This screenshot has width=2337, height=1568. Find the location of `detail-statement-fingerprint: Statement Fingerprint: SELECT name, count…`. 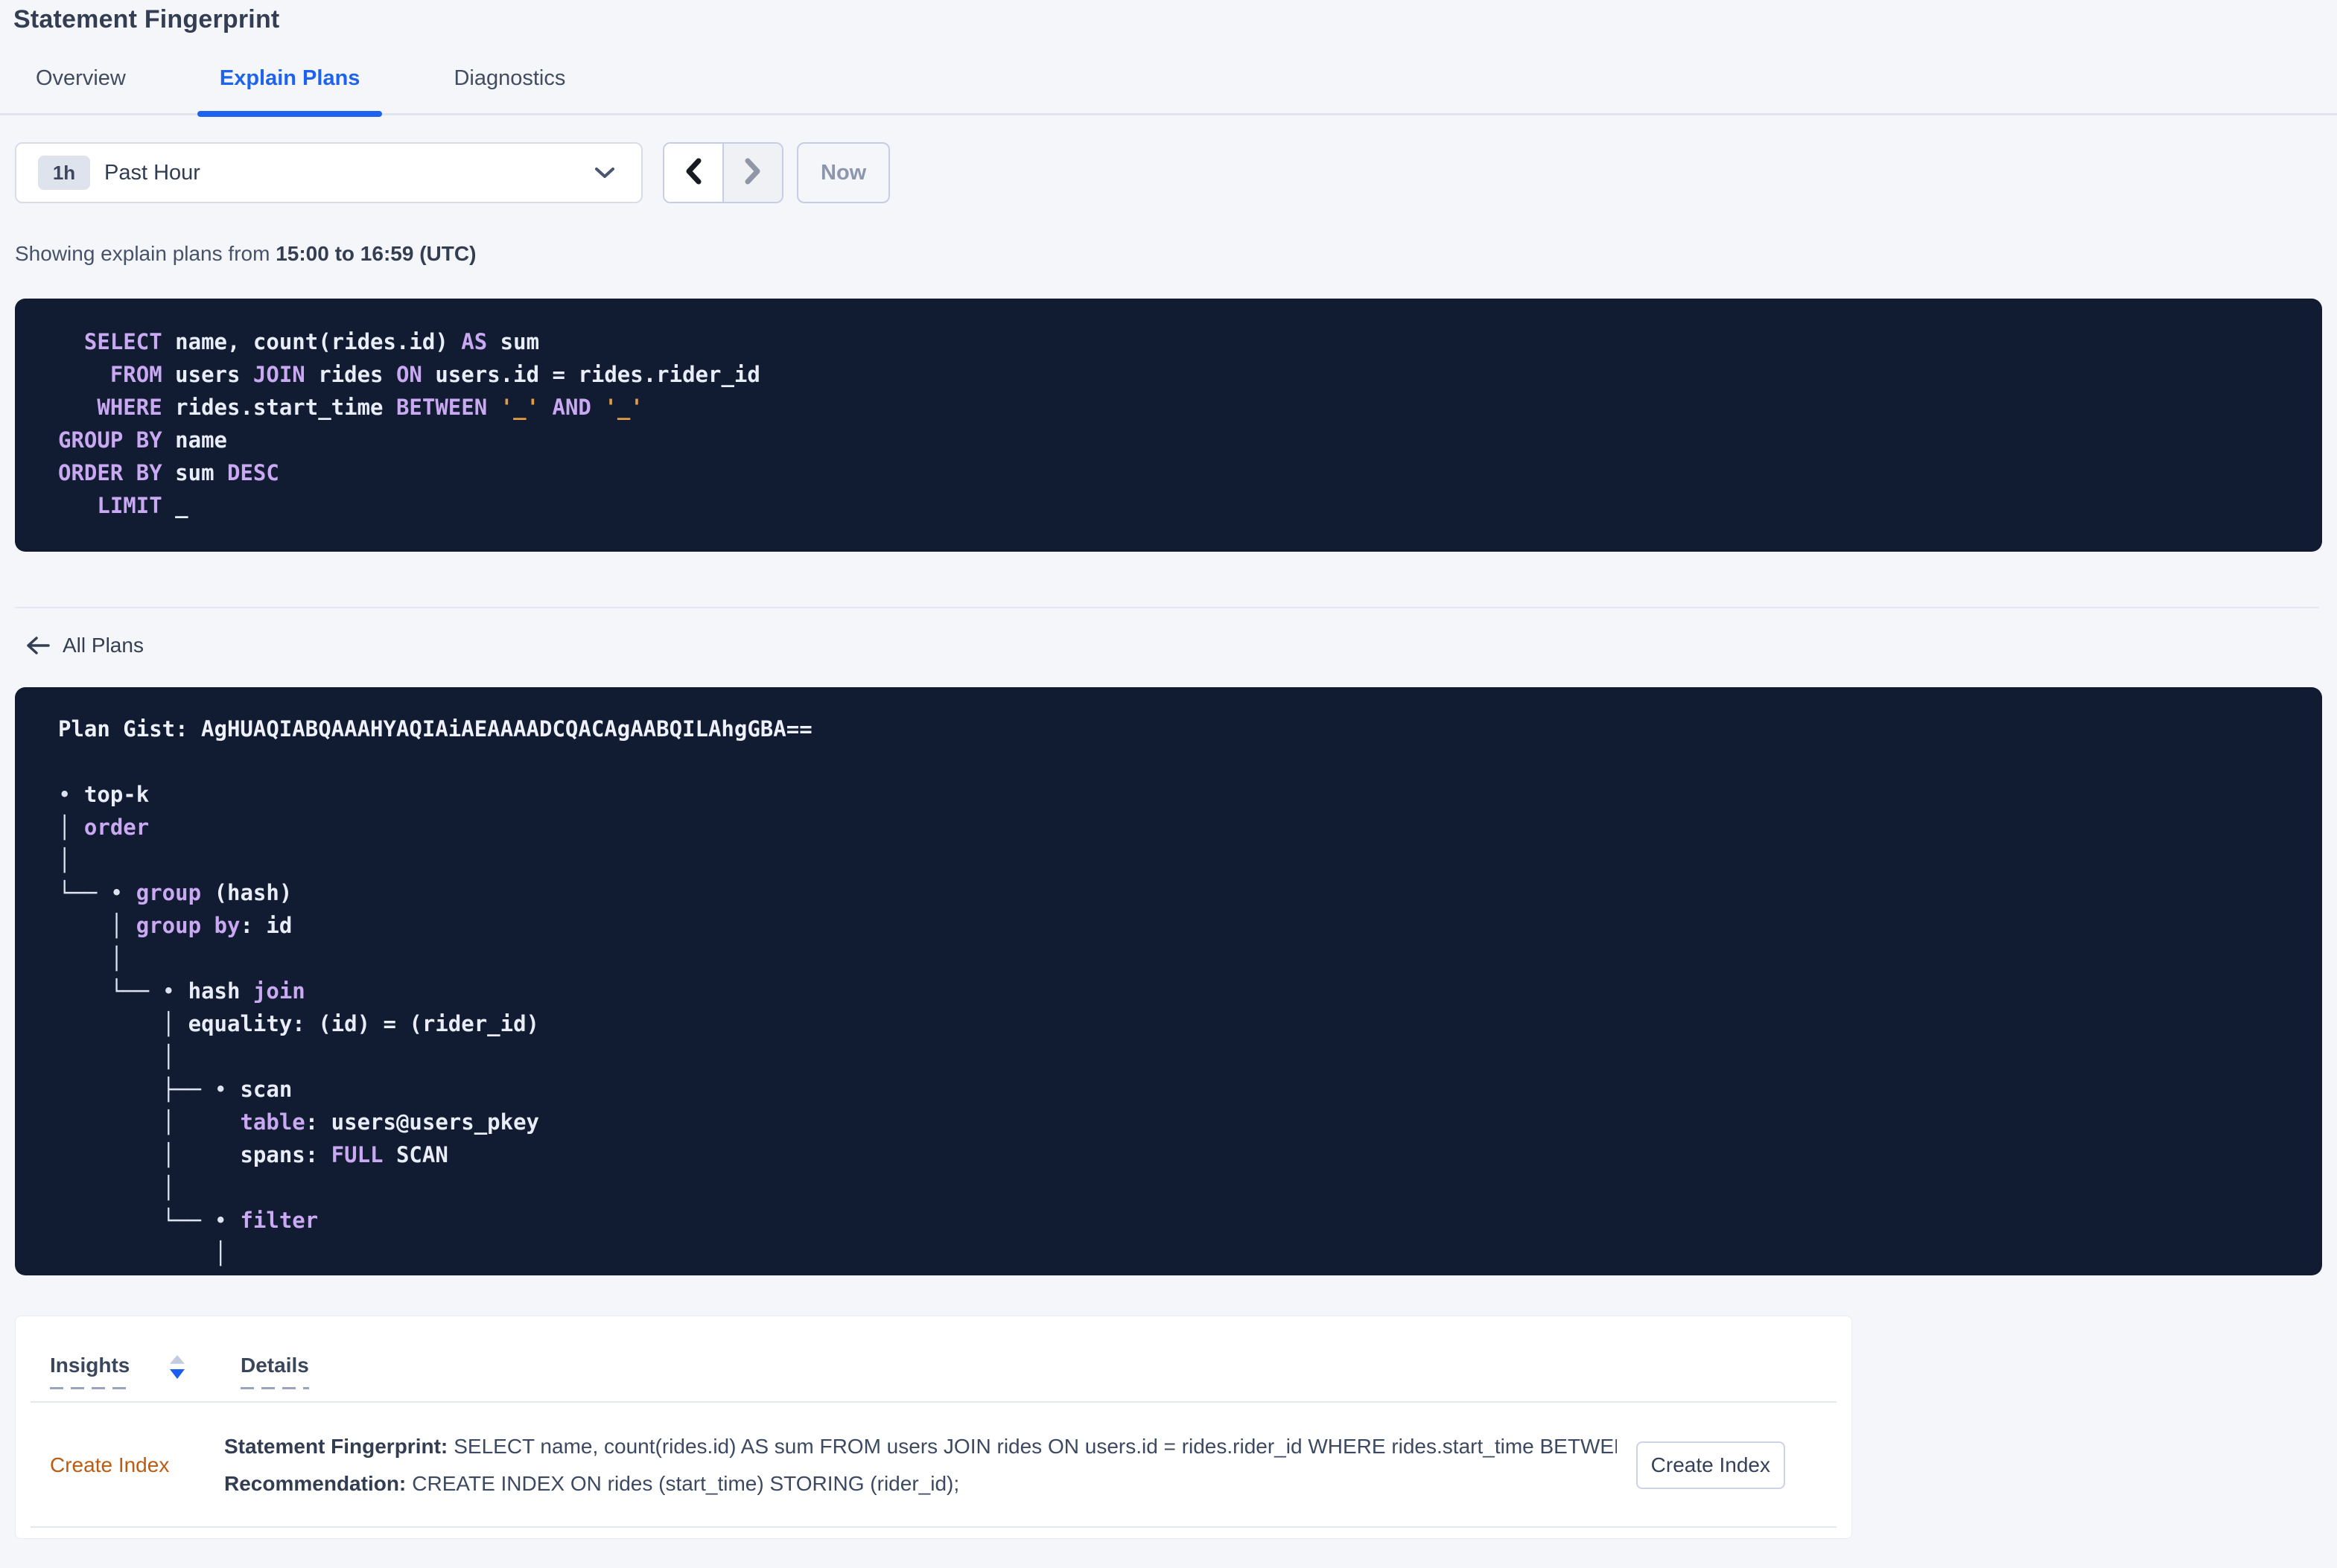

detail-statement-fingerprint: Statement Fingerprint: SELECT name, count… is located at coordinates (921, 1446).